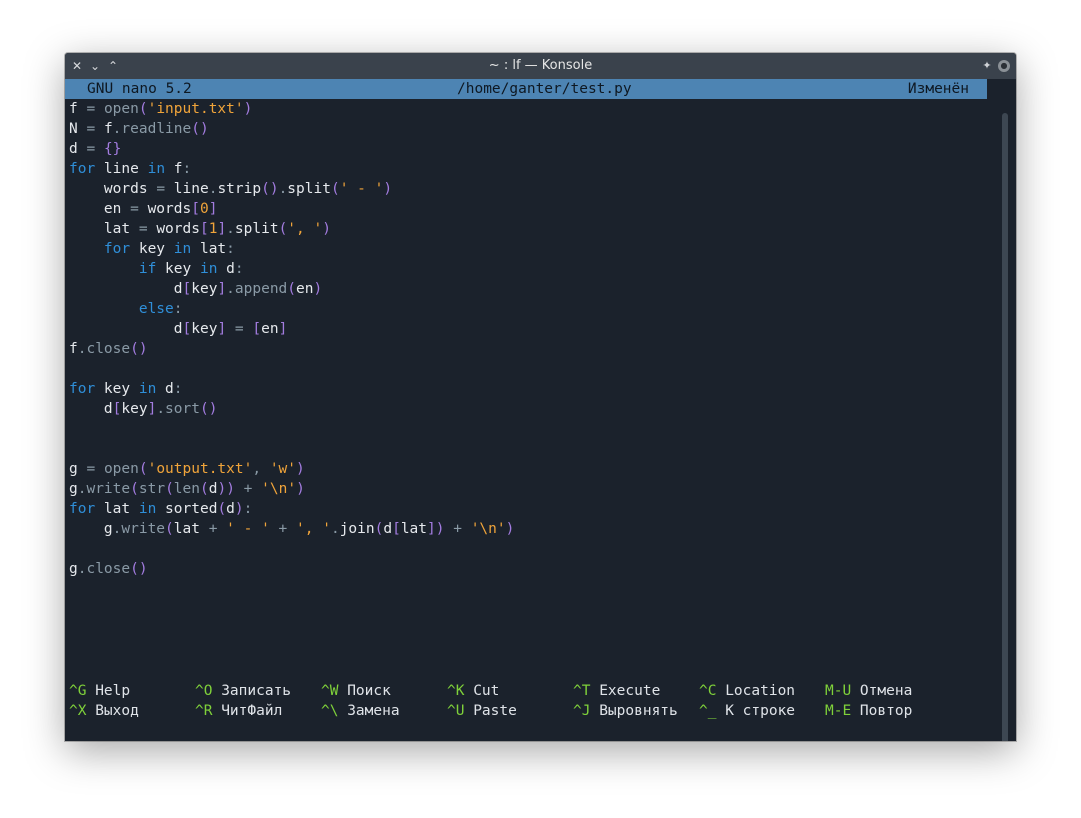 The height and width of the screenshot is (818, 1081). I want to click on shortcut-label: Paste, so click(490, 711).